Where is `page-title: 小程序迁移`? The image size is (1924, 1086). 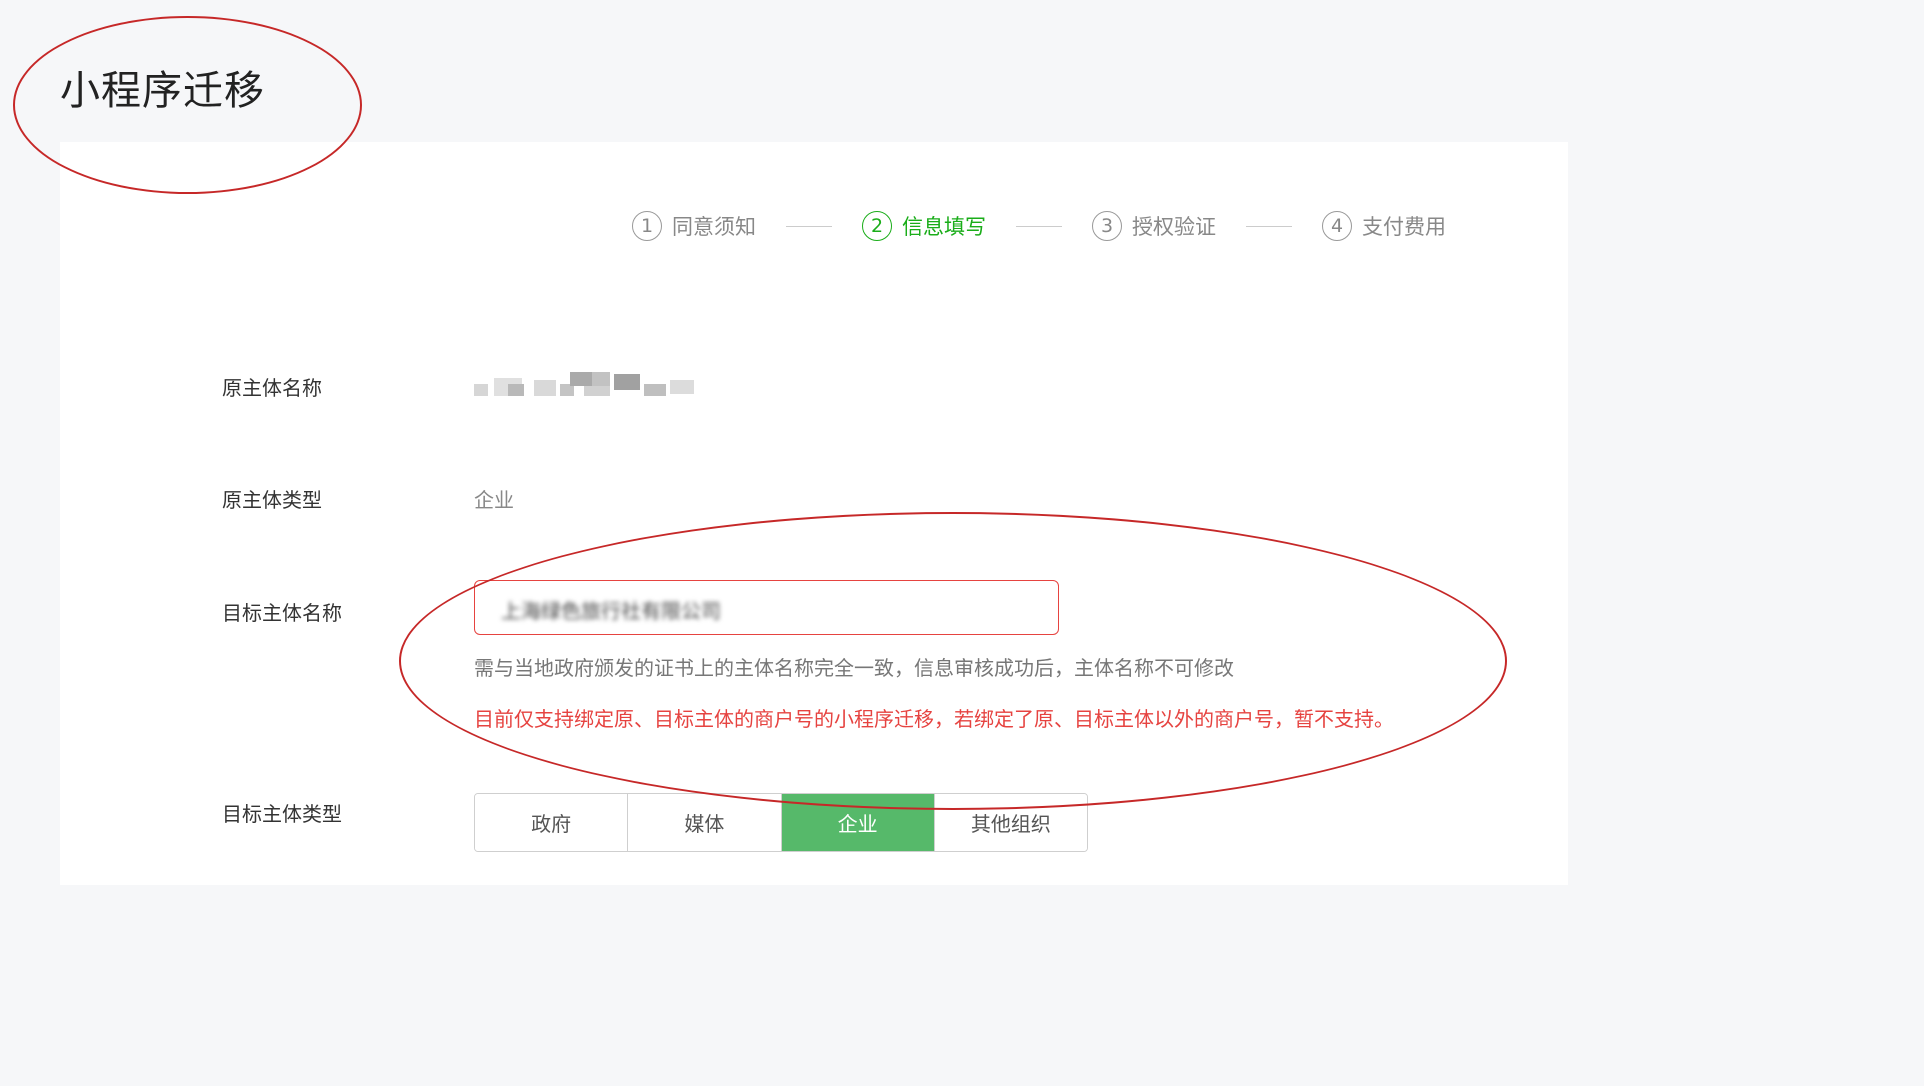
page-title: 小程序迁移 is located at coordinates (162, 91).